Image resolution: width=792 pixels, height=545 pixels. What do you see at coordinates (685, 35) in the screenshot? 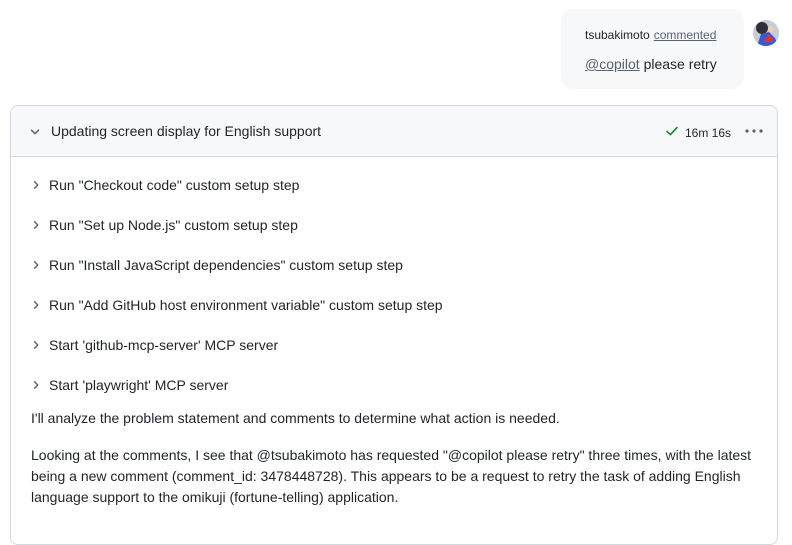
I see `comment-action-link: commented` at bounding box center [685, 35].